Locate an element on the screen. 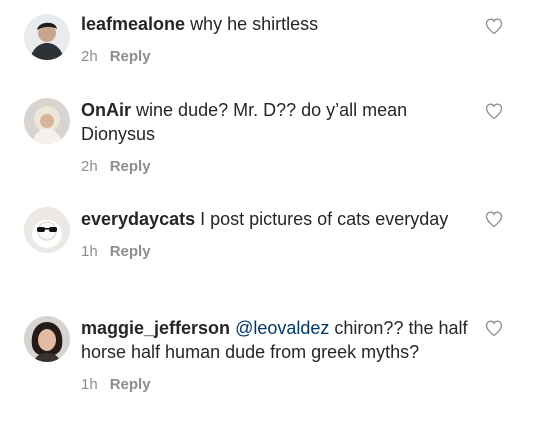  username: everydaycats is located at coordinates (138, 219).